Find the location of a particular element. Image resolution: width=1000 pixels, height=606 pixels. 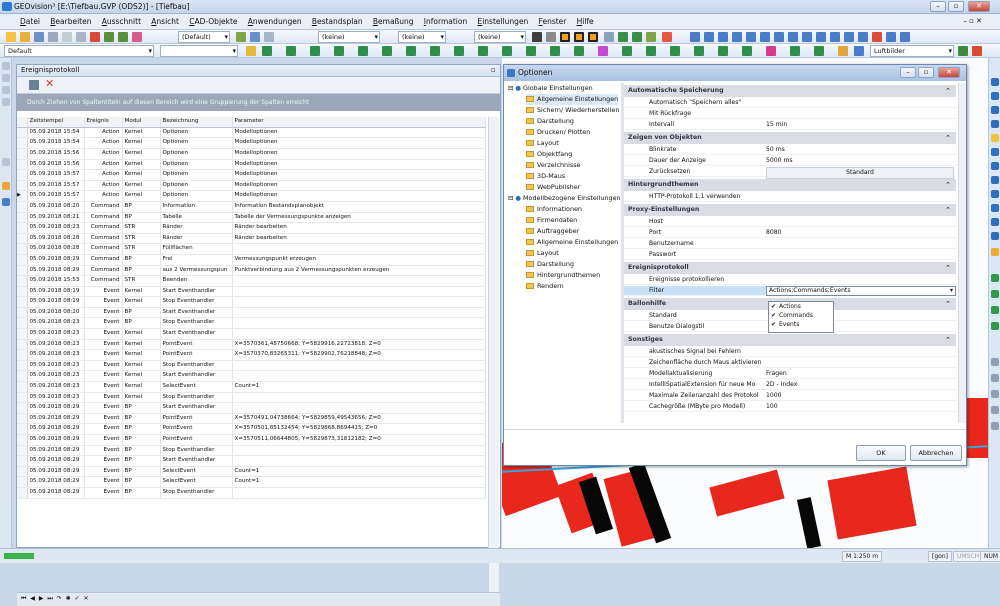

snap15-icon is located at coordinates (891, 37).